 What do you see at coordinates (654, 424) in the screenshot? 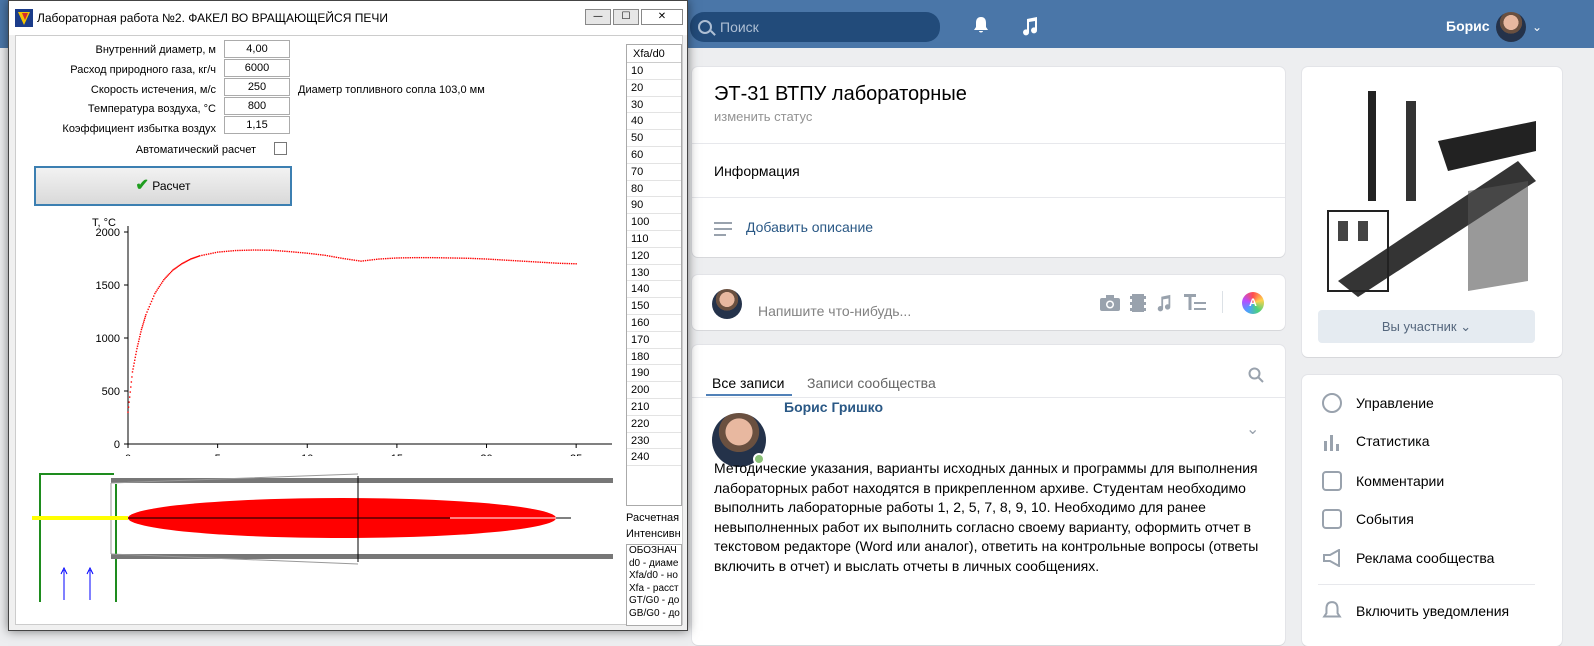
I see `table-row: 220` at bounding box center [654, 424].